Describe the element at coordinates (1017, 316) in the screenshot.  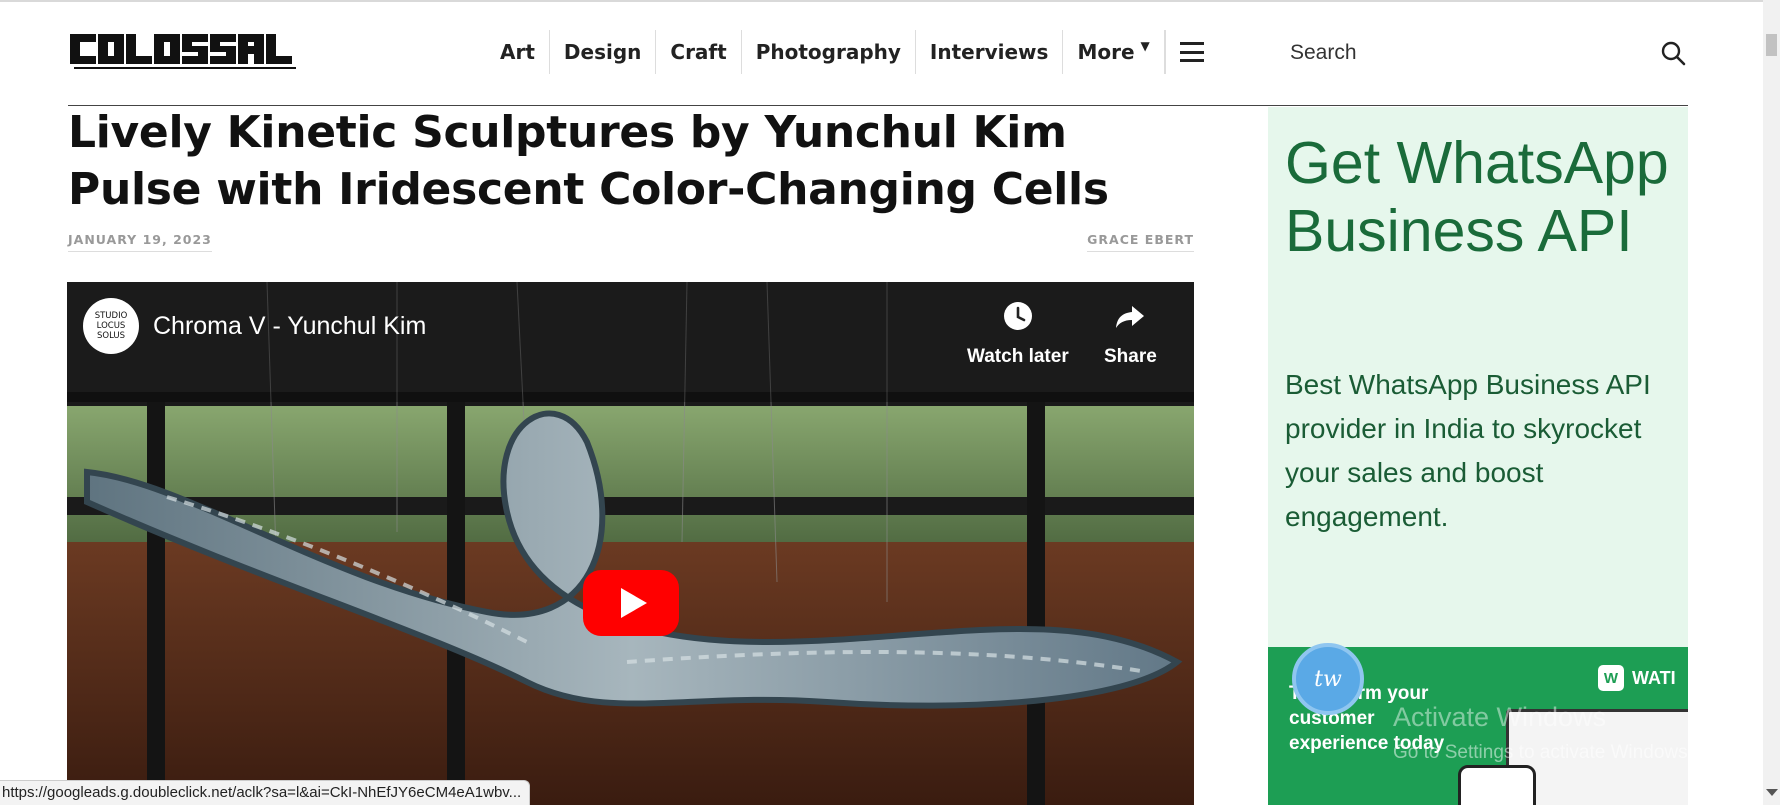
I see `clock-icon` at that location.